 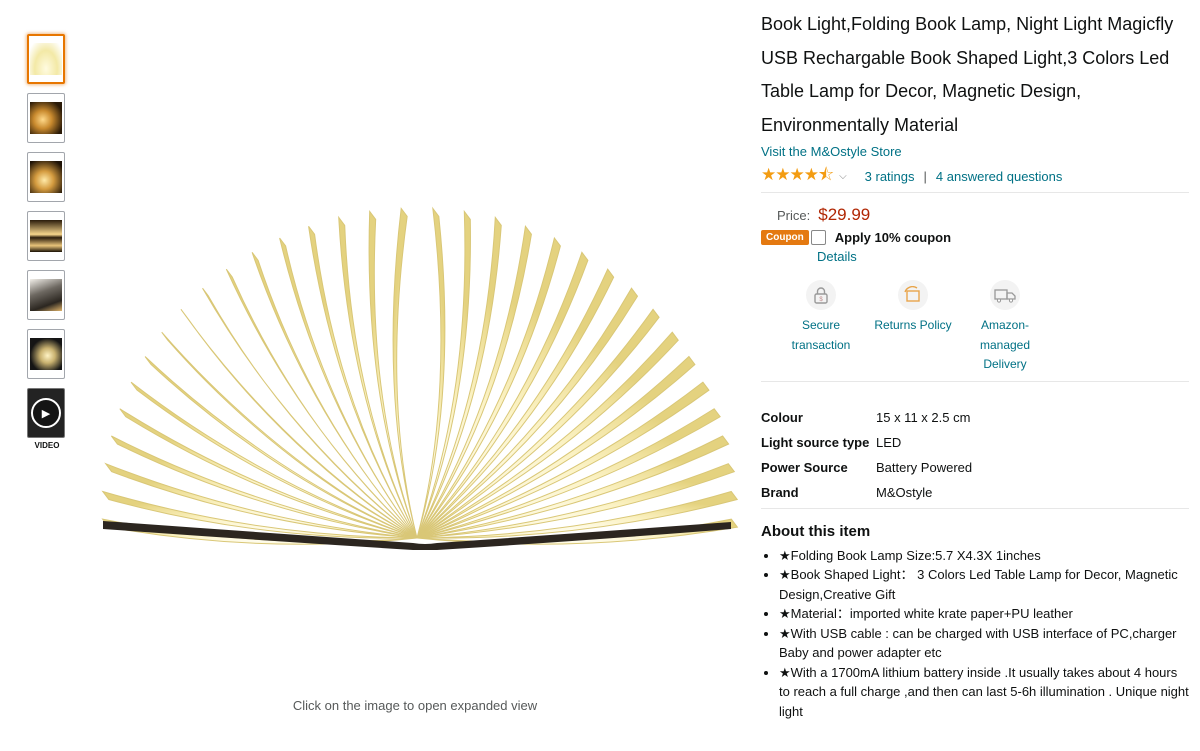 What do you see at coordinates (890, 176) in the screenshot?
I see `ratings-link: 3 ratings` at bounding box center [890, 176].